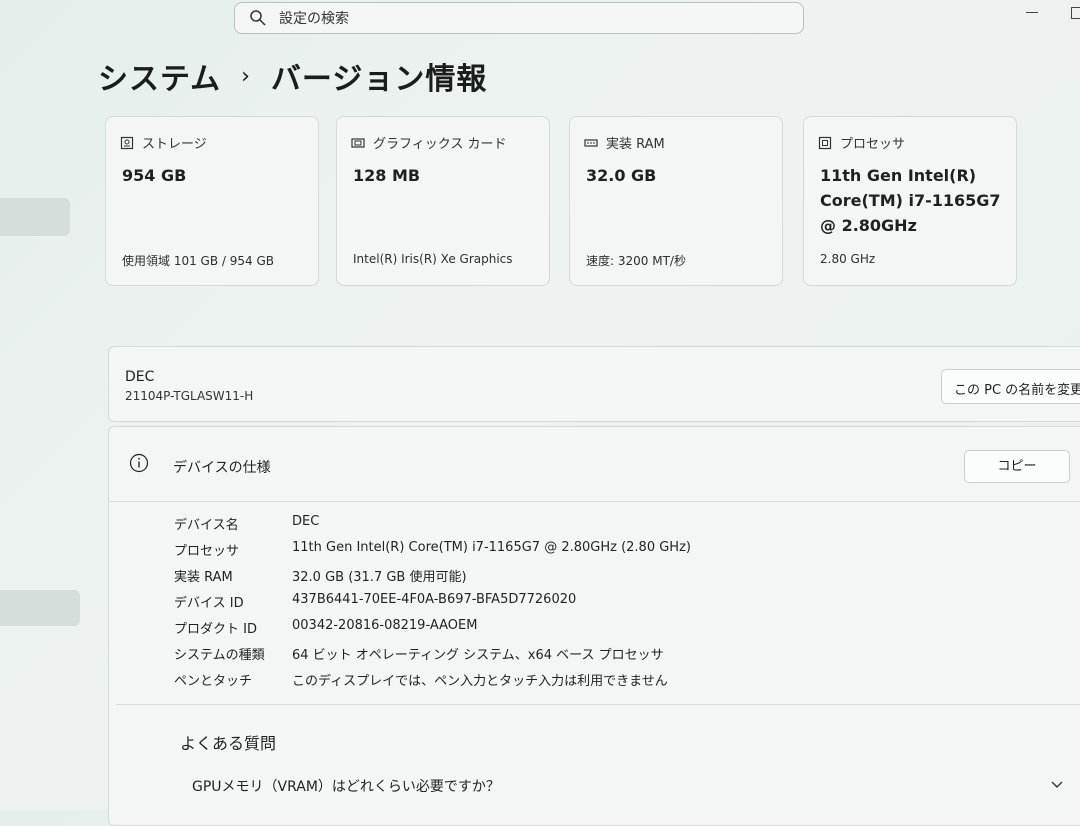 The height and width of the screenshot is (826, 1080). Describe the element at coordinates (480, 681) in the screenshot. I see `spec-value: このディスプレイでは、ペン入力とタッチ入力は利用できません` at that location.